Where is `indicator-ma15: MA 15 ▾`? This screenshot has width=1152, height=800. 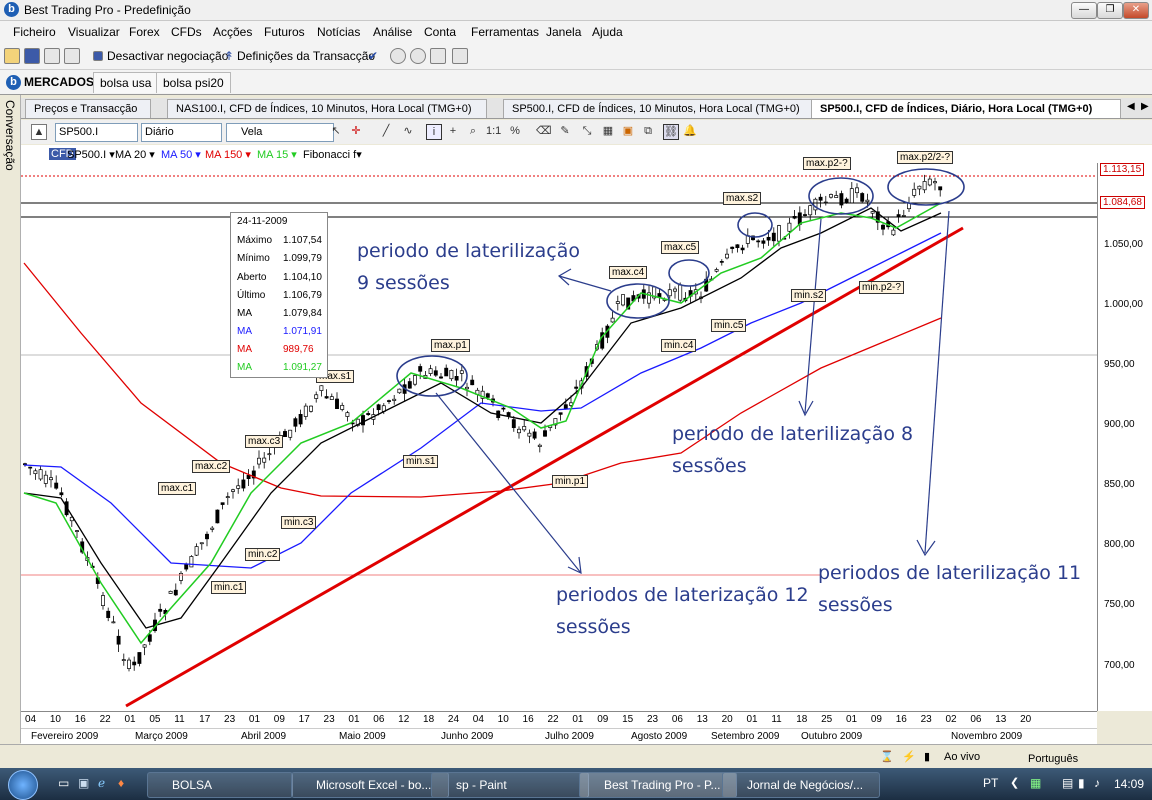
indicator-ma15: MA 15 ▾ is located at coordinates (277, 154).